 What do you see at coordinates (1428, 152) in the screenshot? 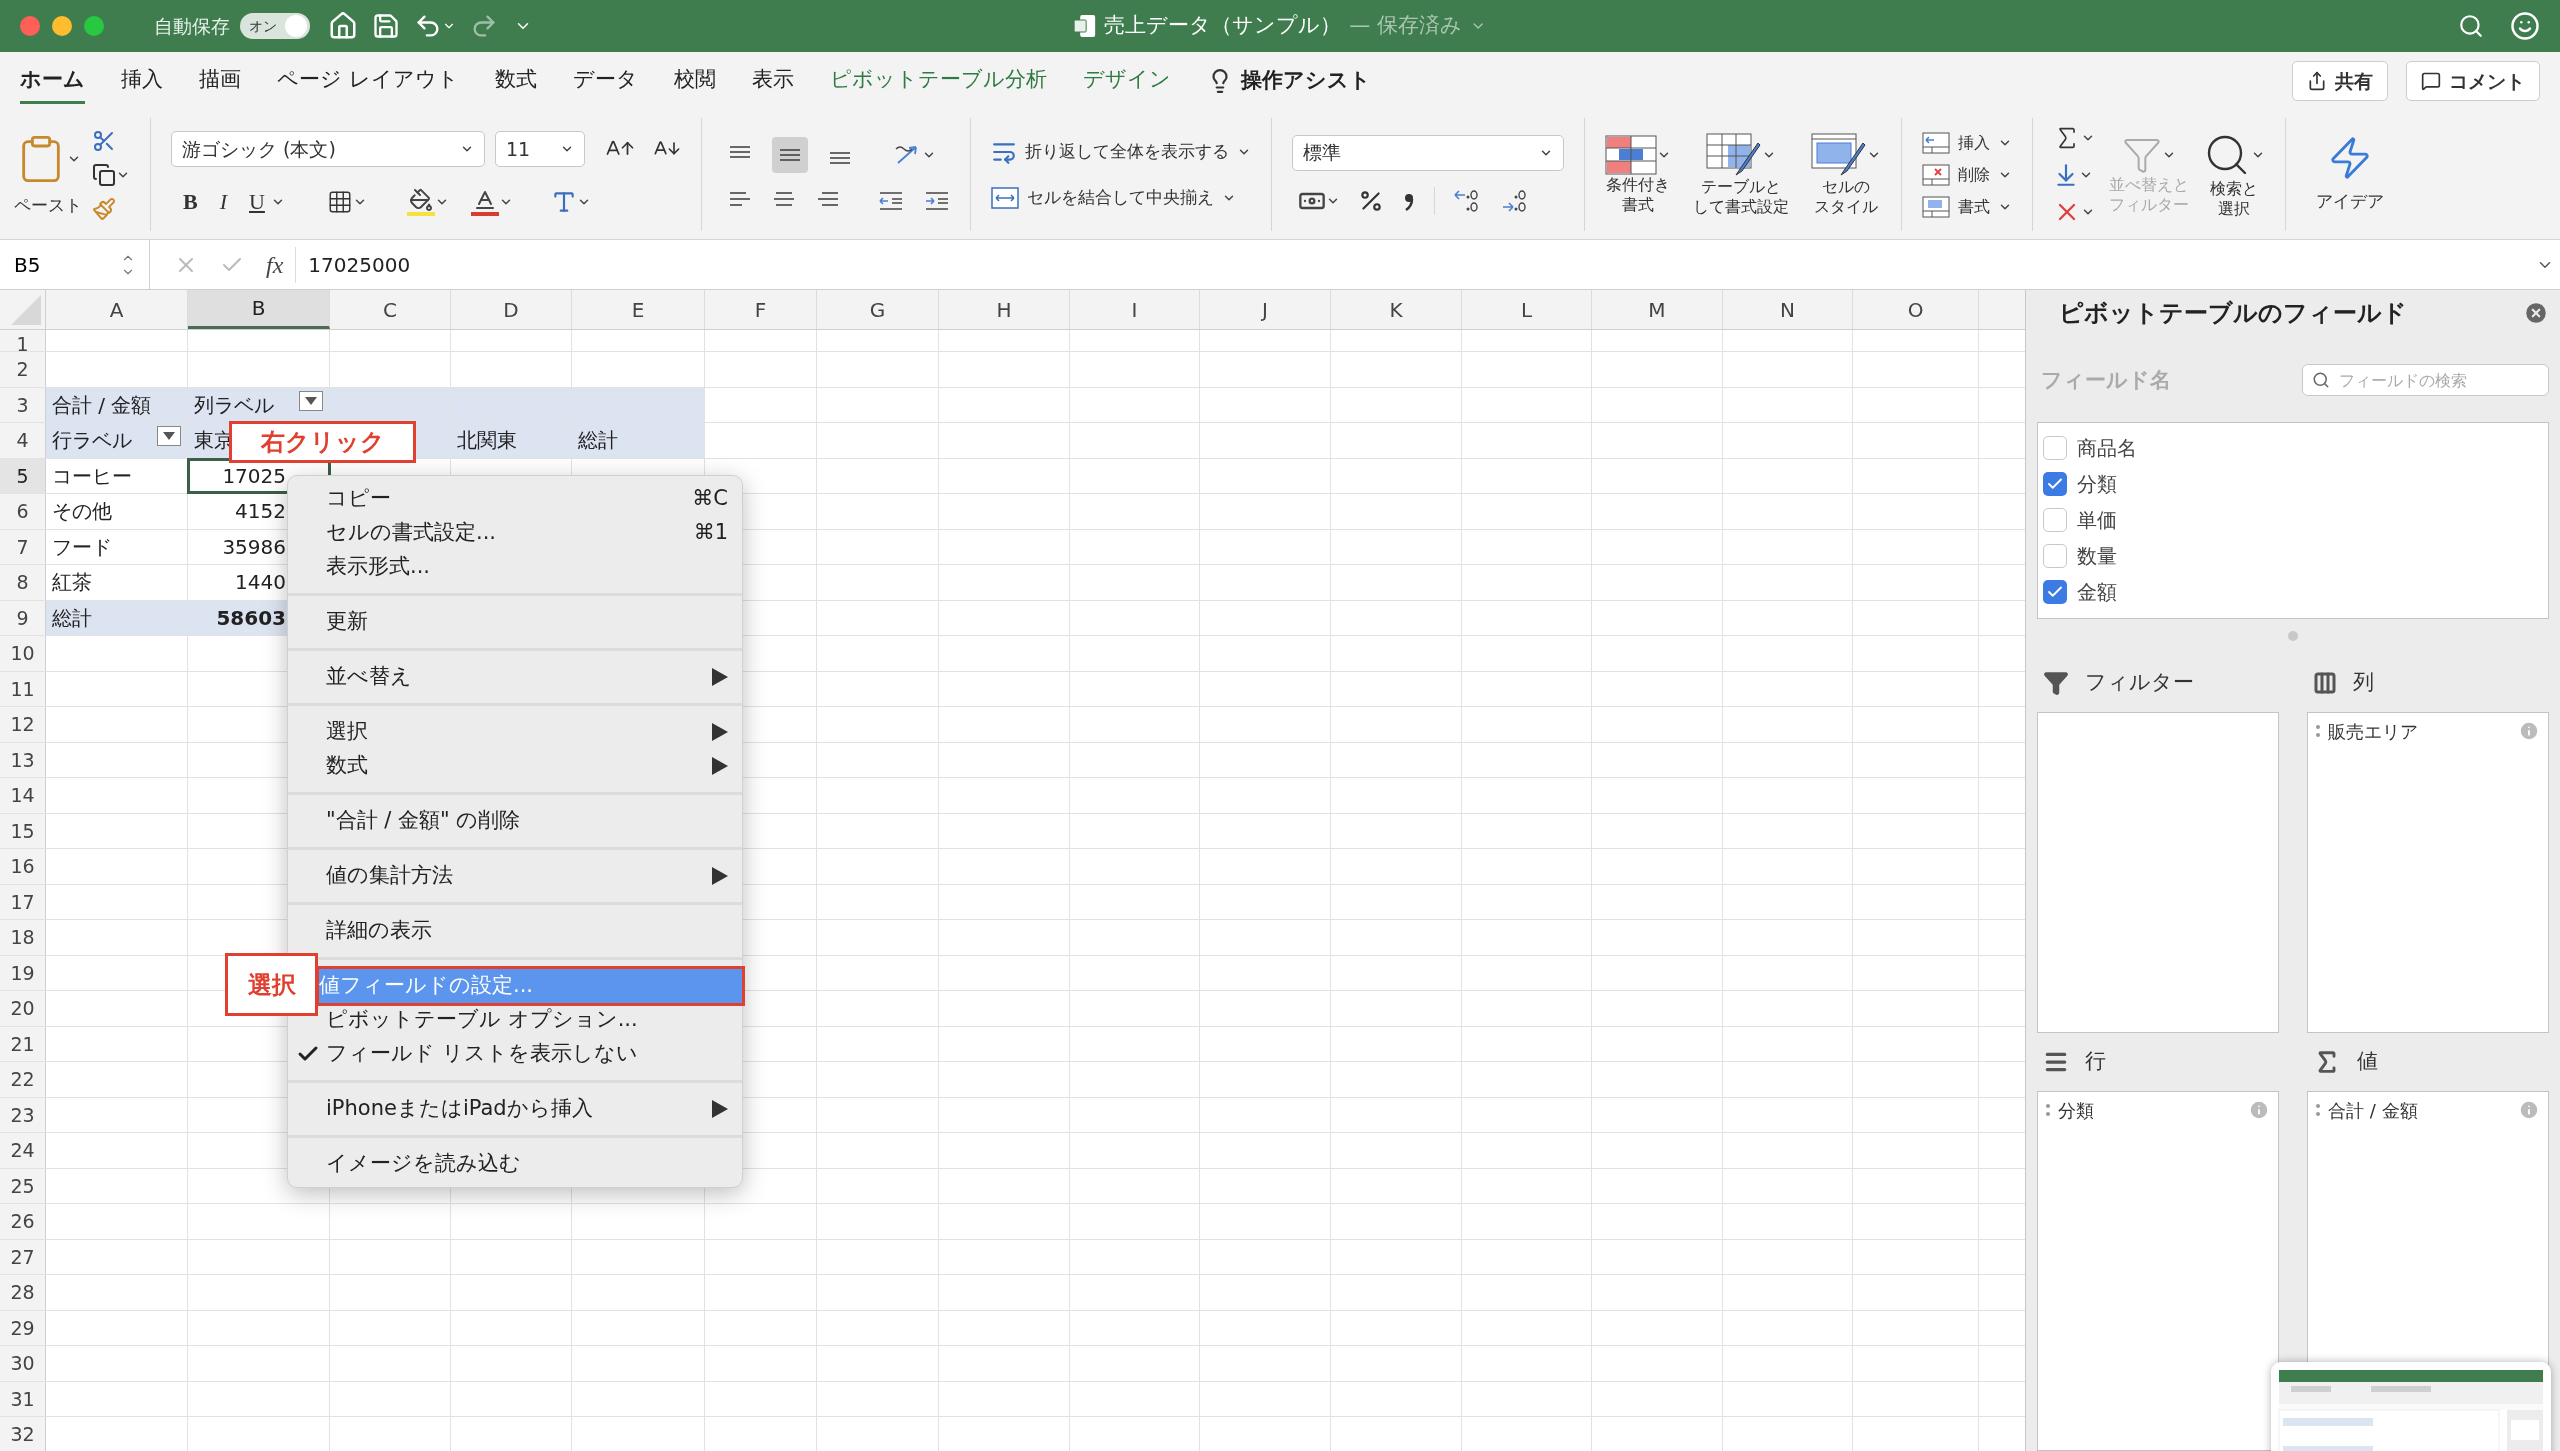
I see `number-format-dropdown: 標準` at bounding box center [1428, 152].